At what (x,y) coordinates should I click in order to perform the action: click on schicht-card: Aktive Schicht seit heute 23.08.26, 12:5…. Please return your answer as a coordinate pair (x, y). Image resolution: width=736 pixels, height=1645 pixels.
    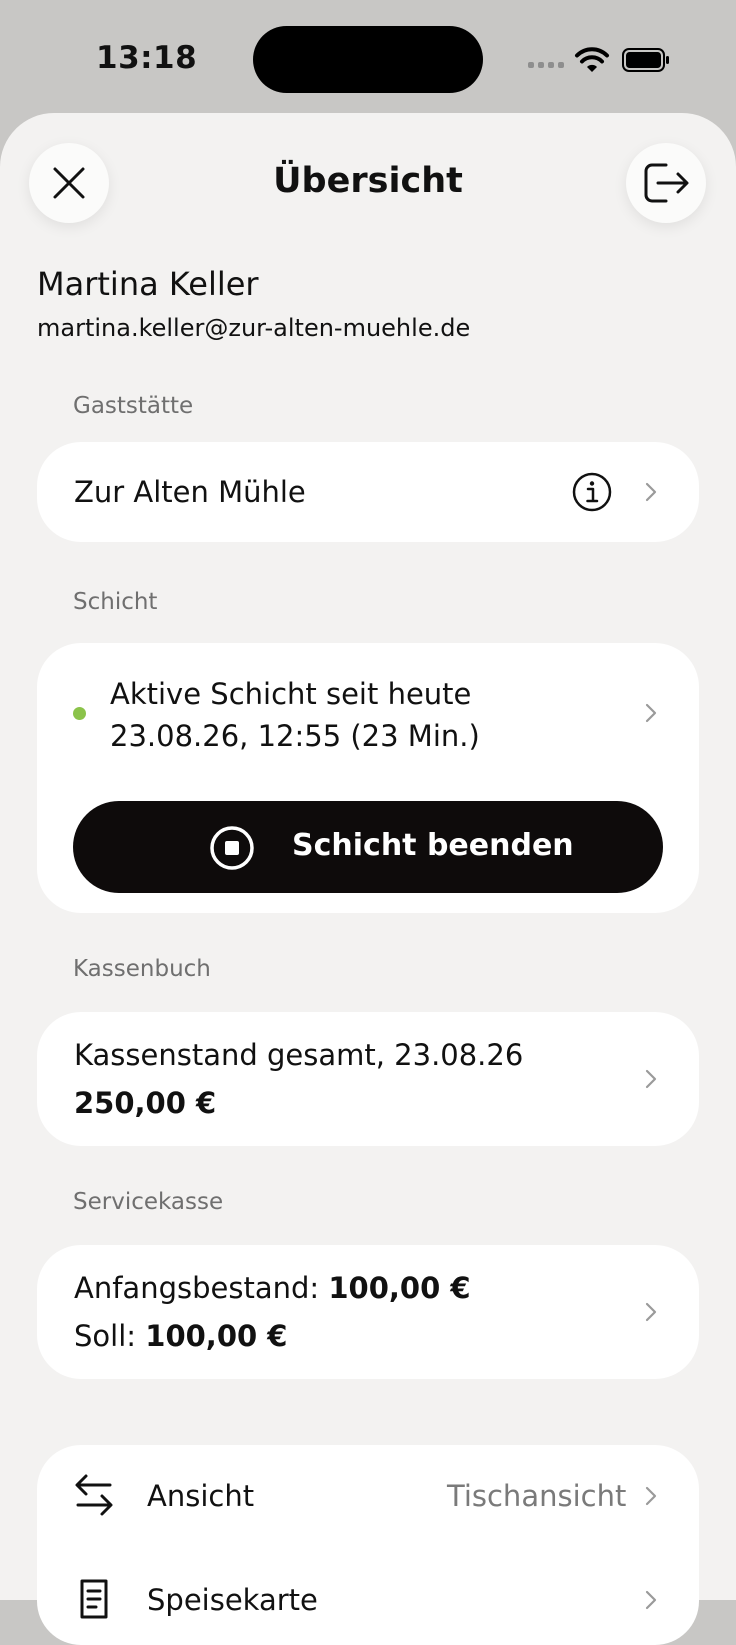
    Looking at the image, I should click on (368, 778).